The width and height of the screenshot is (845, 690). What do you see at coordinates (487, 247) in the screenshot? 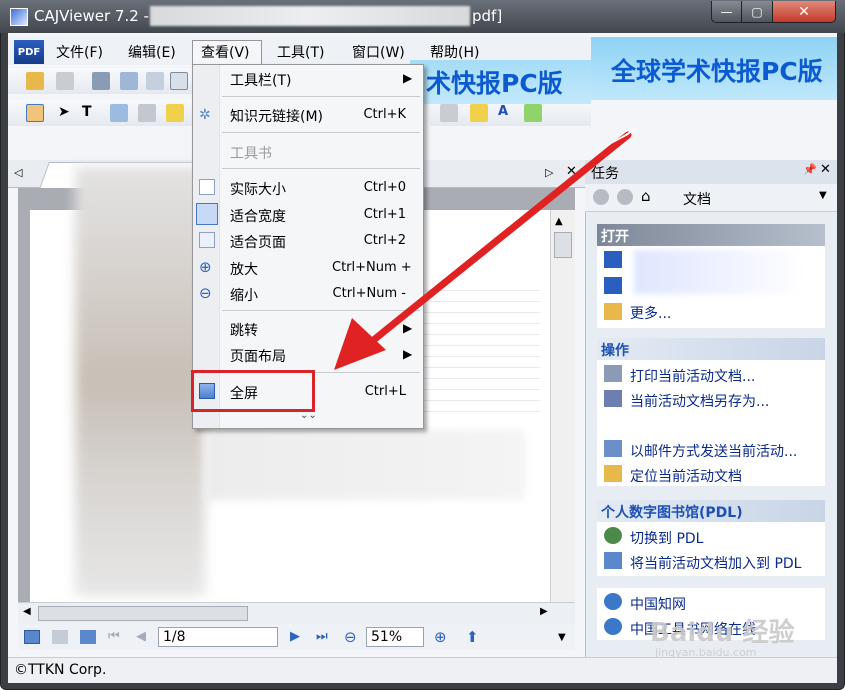
I see `annotation-arrow` at bounding box center [487, 247].